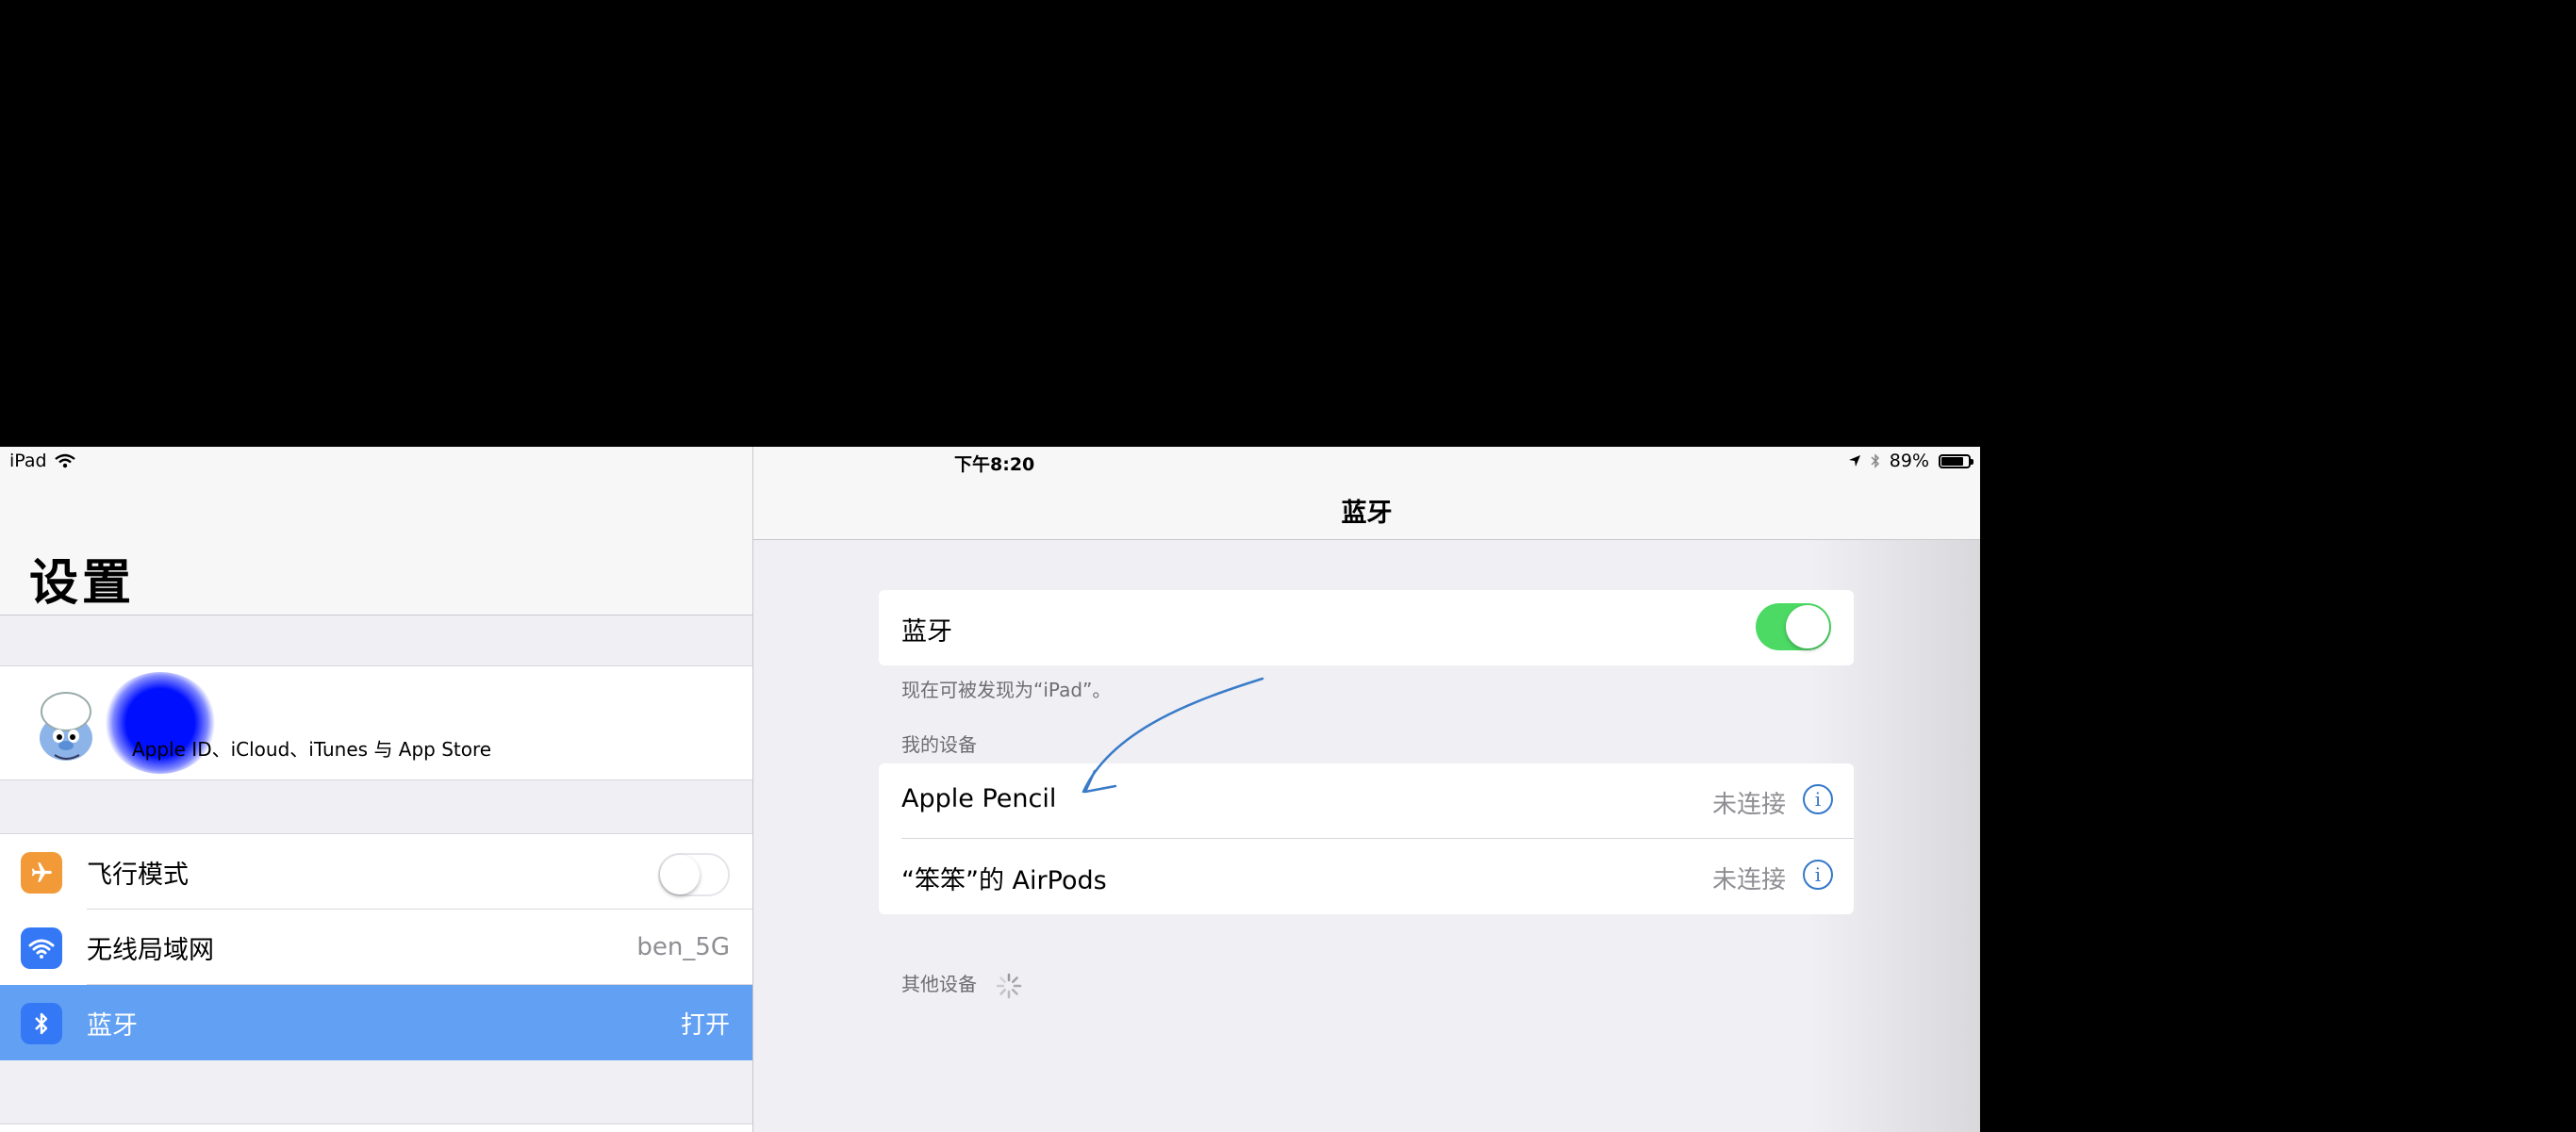  What do you see at coordinates (112, 1025) in the screenshot?
I see `sidebar-item-label: 蓝牙` at bounding box center [112, 1025].